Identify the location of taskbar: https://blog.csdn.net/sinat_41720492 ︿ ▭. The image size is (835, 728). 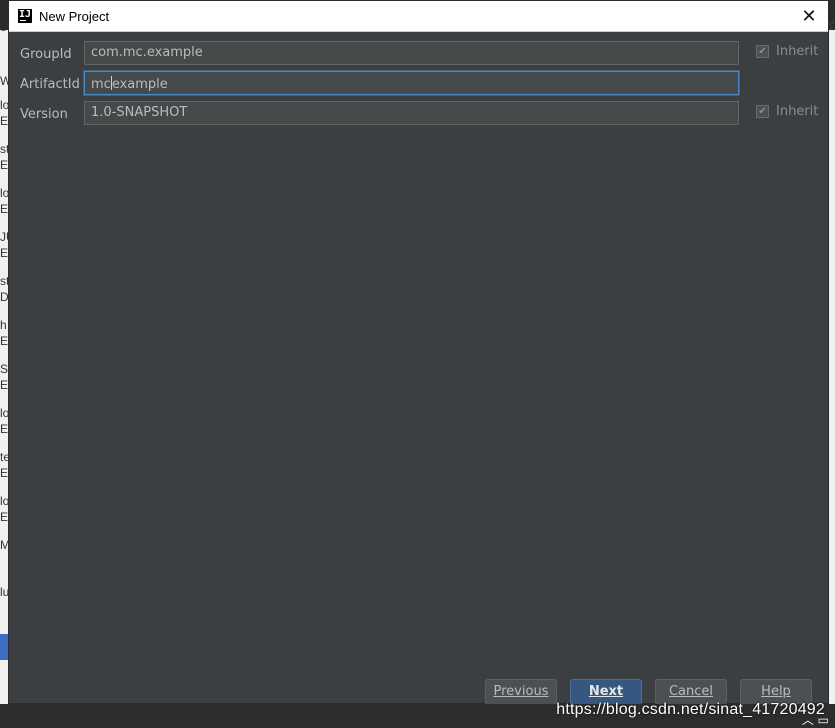
(417, 714).